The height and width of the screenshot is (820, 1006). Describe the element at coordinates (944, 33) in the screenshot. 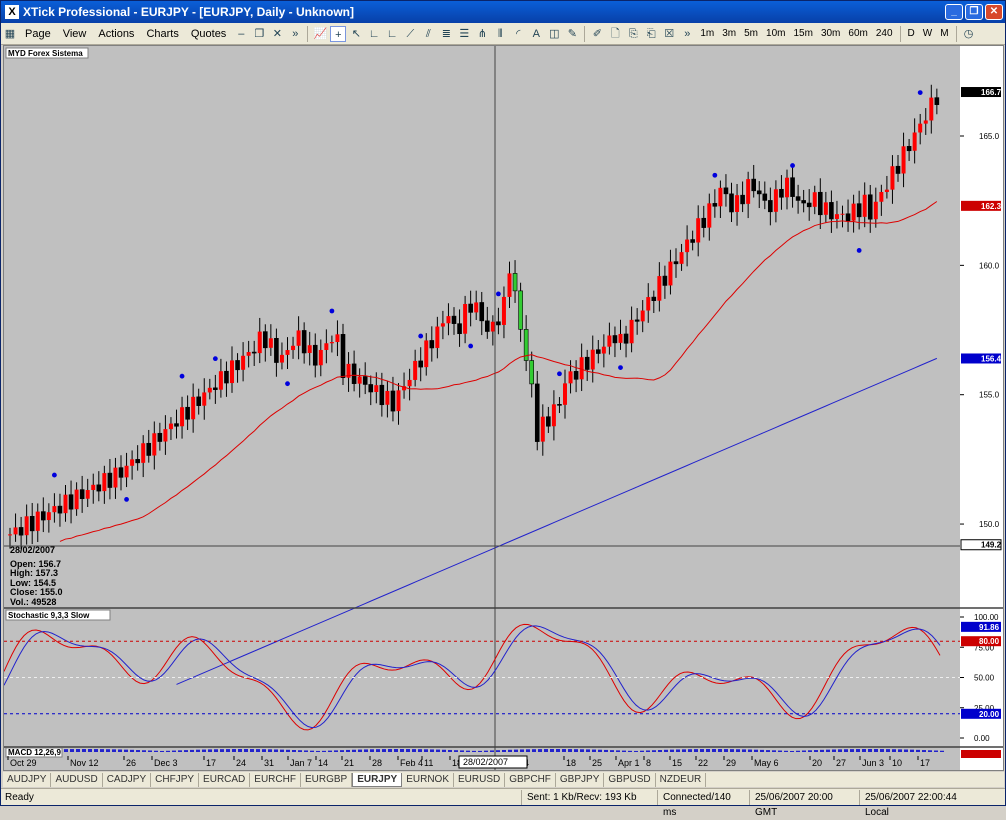

I see `timeframe-monthly: M` at that location.